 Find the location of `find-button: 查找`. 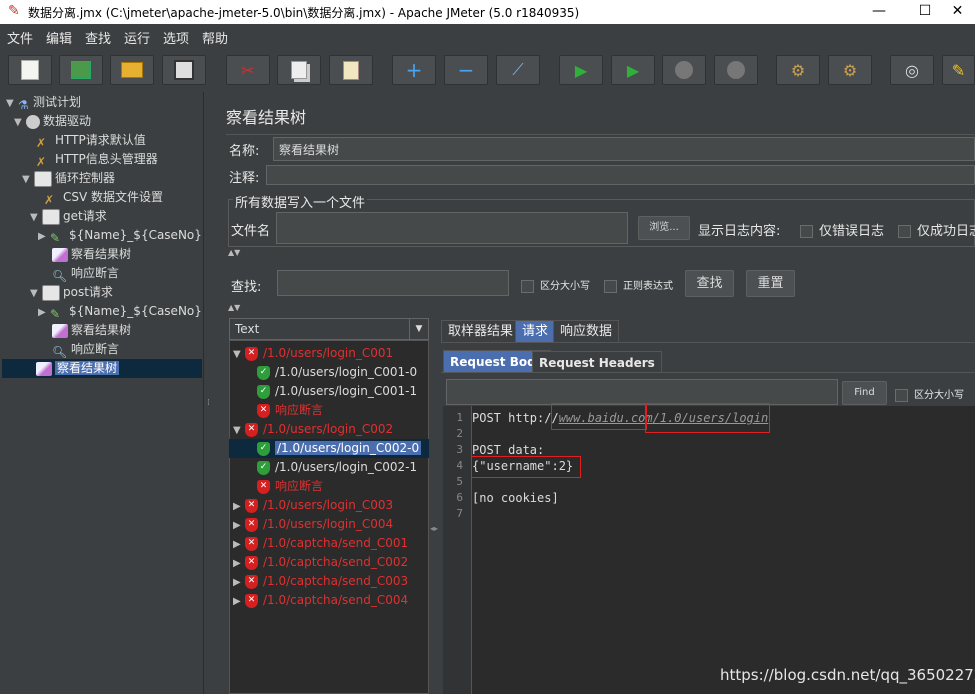

find-button: 查找 is located at coordinates (709, 283).